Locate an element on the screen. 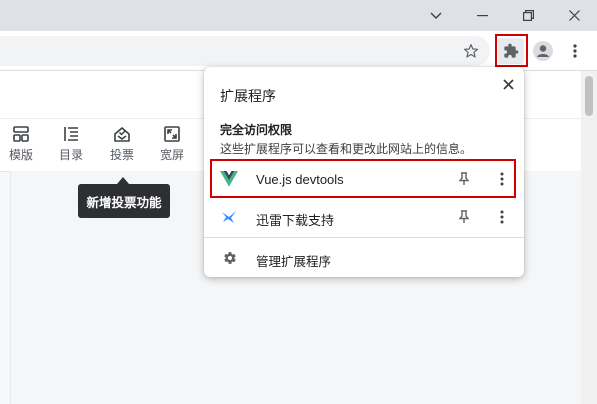 This screenshot has width=597, height=404. tooltip-arrow is located at coordinates (123, 180).